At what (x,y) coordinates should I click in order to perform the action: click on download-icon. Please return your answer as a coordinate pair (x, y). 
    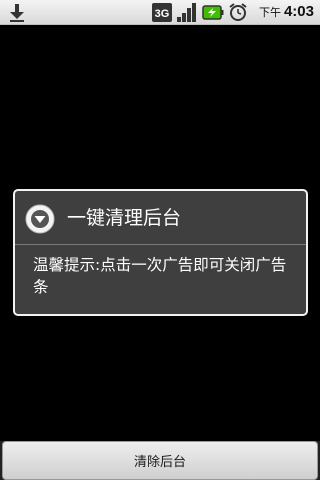
    Looking at the image, I should click on (17, 13).